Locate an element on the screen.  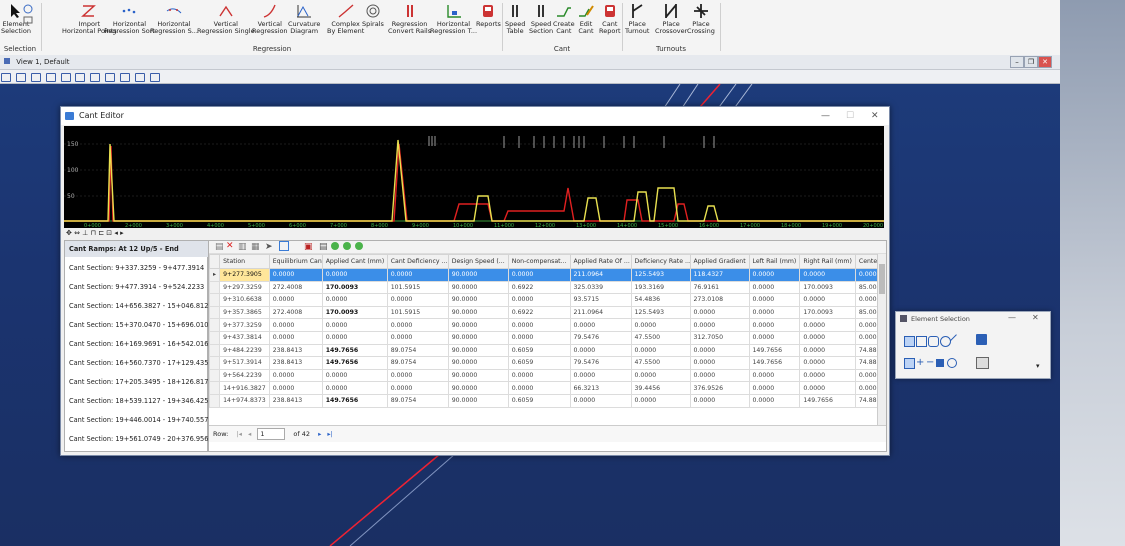
view-close-button: ✕ is located at coordinates (1045, 62).